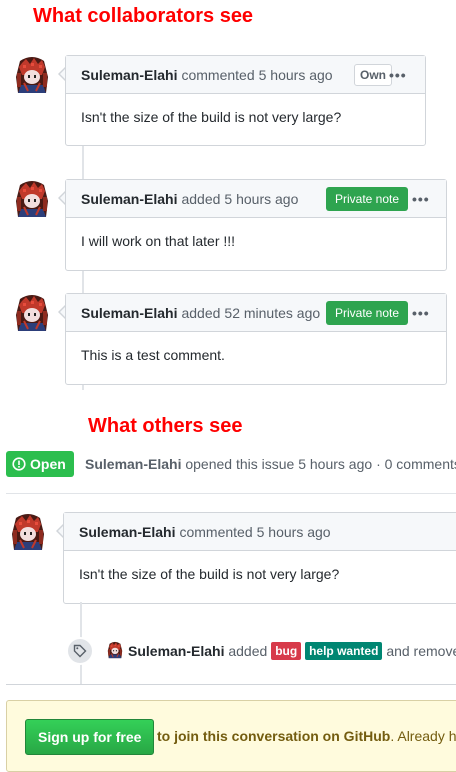 This screenshot has width=456, height=772. I want to click on tag-icon, so click(80, 651).